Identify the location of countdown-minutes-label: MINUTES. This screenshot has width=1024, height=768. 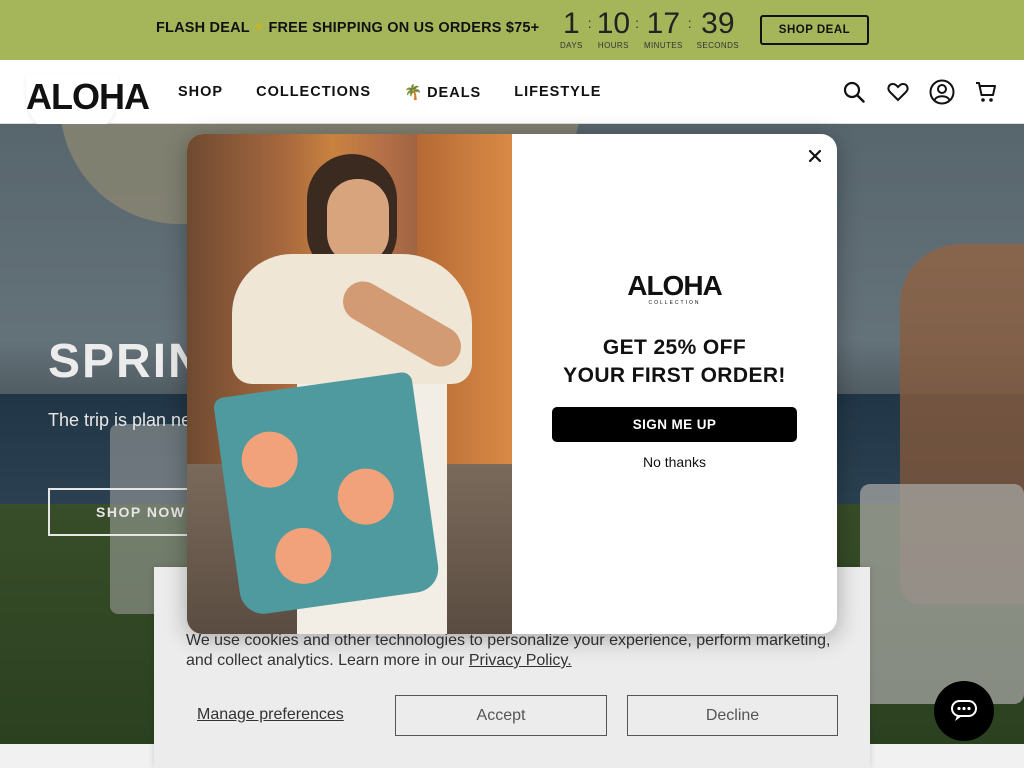
(663, 45).